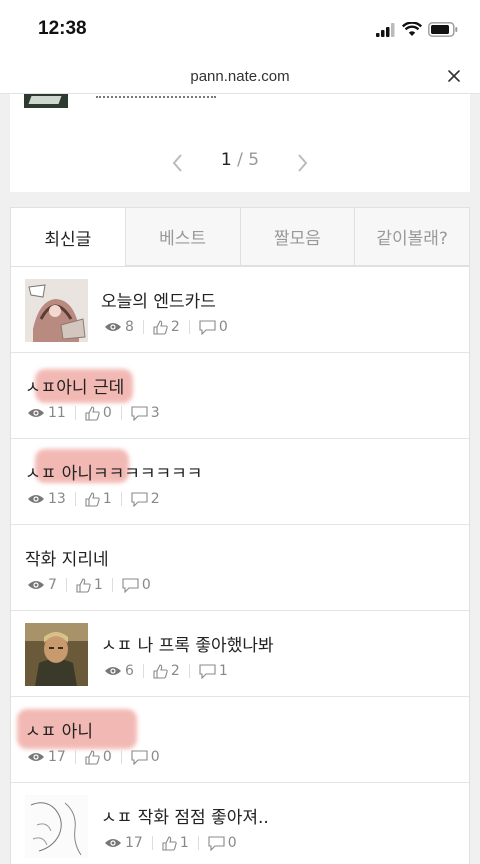 The width and height of the screenshot is (480, 864). What do you see at coordinates (187, 643) in the screenshot?
I see `post-title: ㅅㅍ 나 프록 좋아했나봐` at bounding box center [187, 643].